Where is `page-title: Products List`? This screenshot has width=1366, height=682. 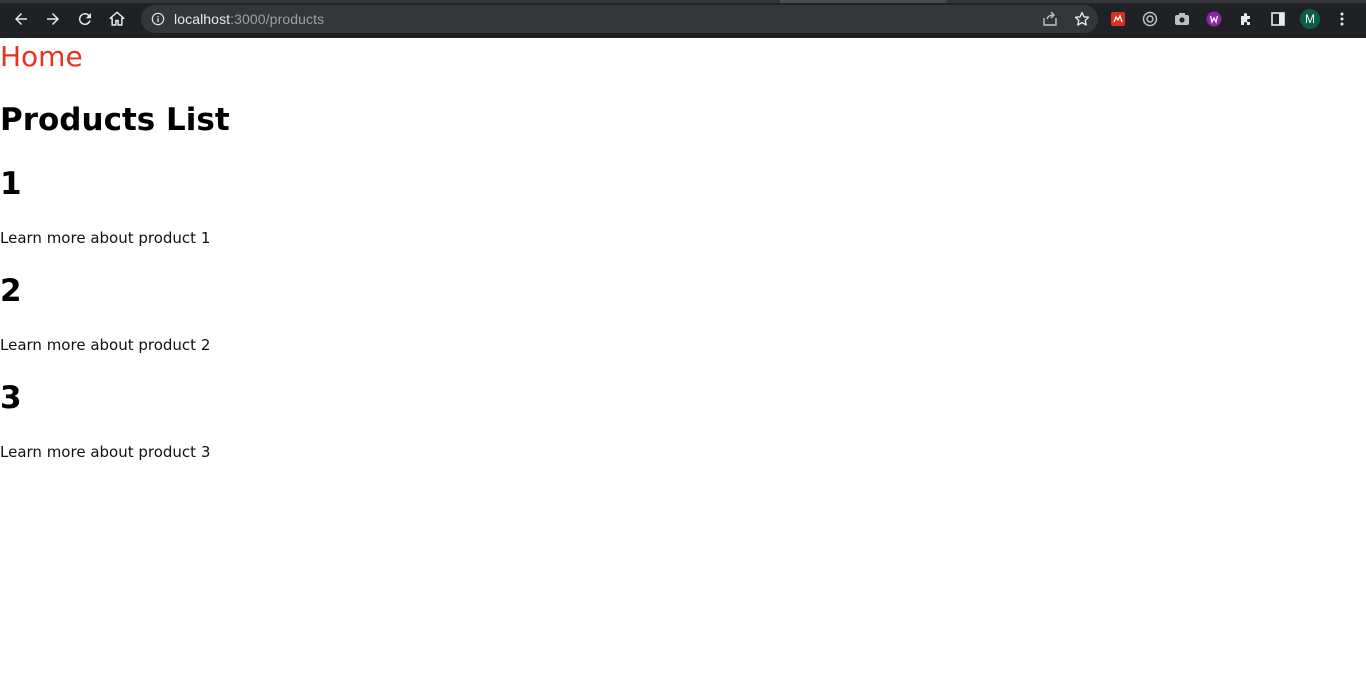
page-title: Products List is located at coordinates (115, 120).